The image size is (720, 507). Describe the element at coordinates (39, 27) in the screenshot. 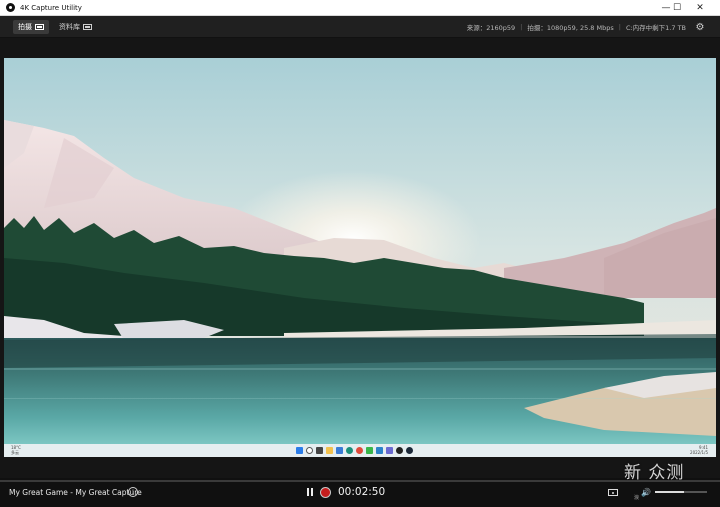

I see `capture-icon` at that location.